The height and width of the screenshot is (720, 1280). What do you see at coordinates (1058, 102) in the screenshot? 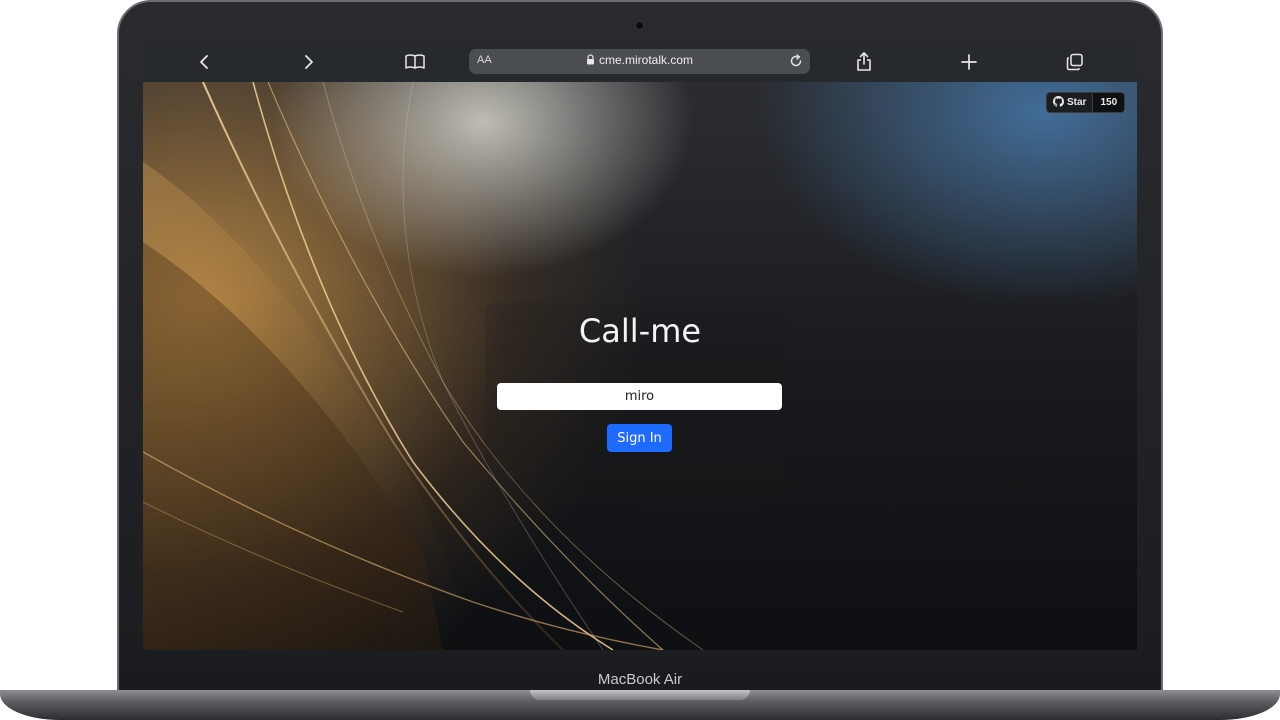
I see `github-icon` at bounding box center [1058, 102].